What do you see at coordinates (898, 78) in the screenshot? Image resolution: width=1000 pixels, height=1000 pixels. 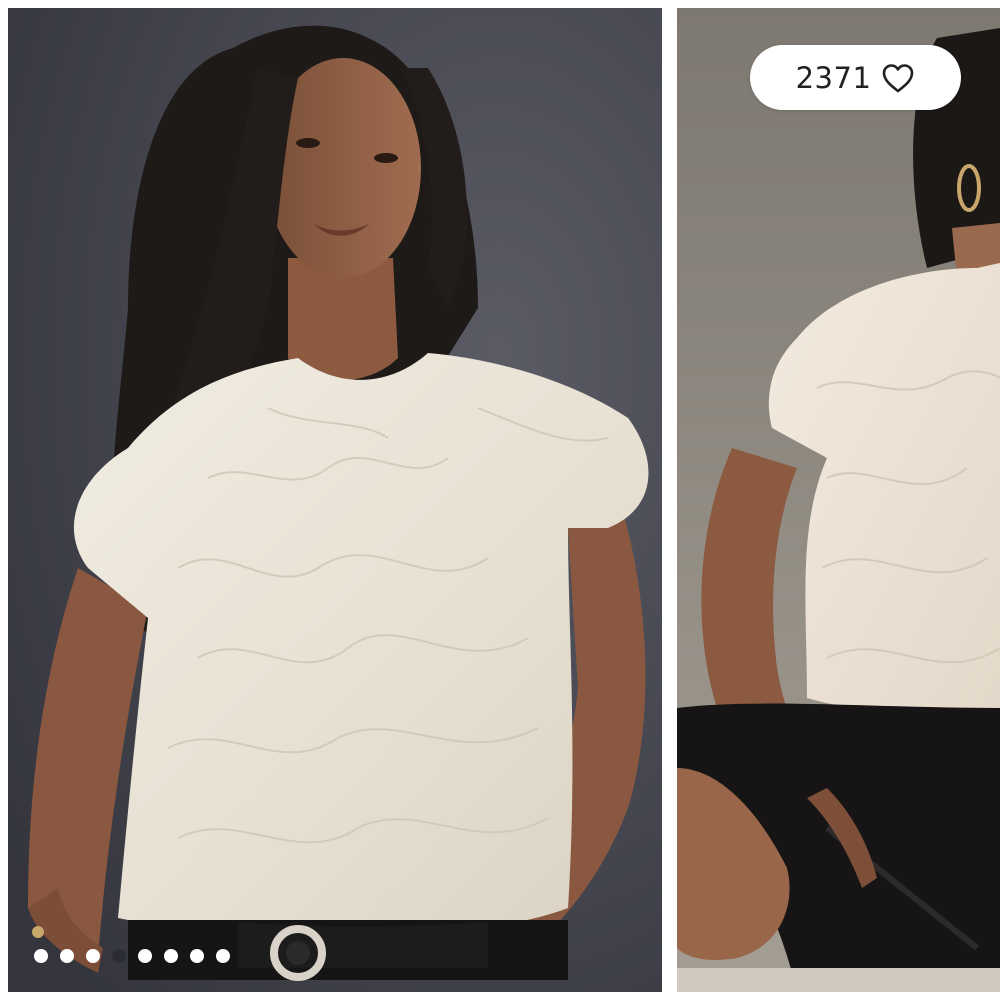 I see `heart-outline-icon` at bounding box center [898, 78].